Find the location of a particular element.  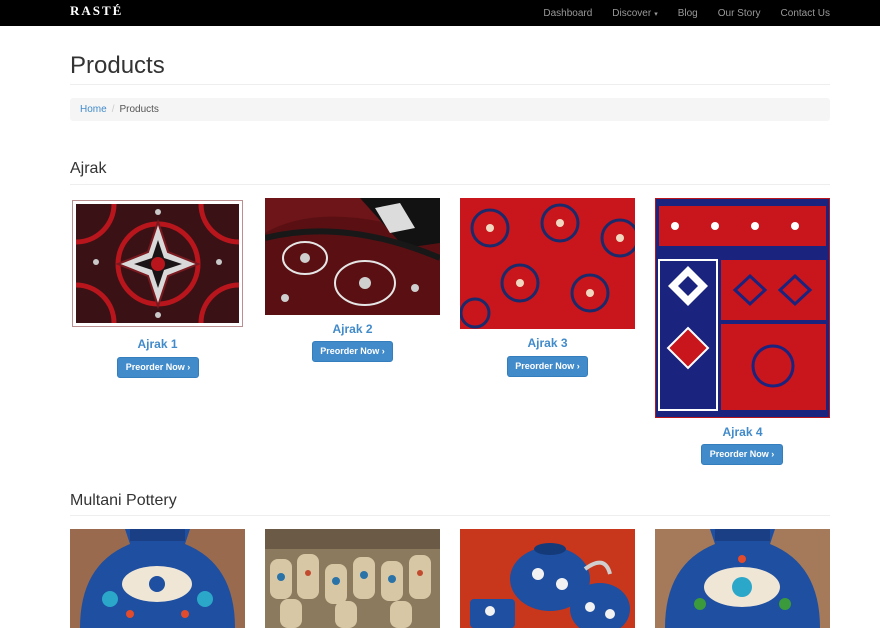

nav-our-story: Our Story is located at coordinates (739, 13).